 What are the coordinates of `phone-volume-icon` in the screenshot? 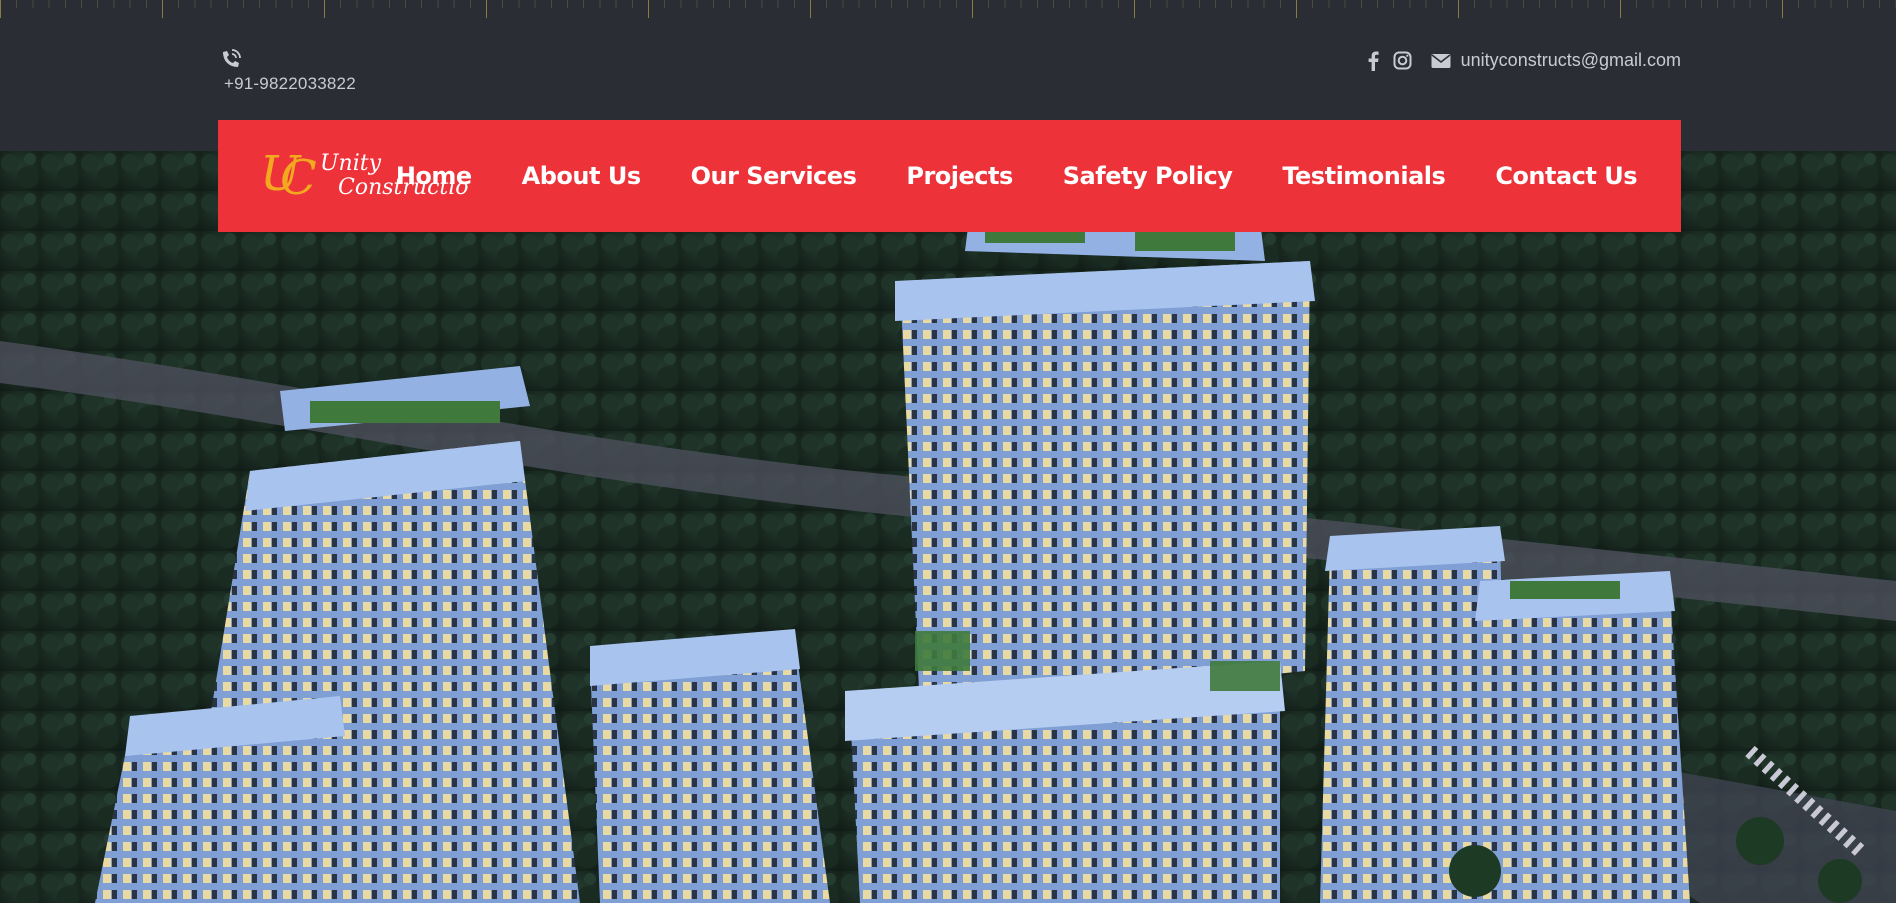 It's located at (231, 59).